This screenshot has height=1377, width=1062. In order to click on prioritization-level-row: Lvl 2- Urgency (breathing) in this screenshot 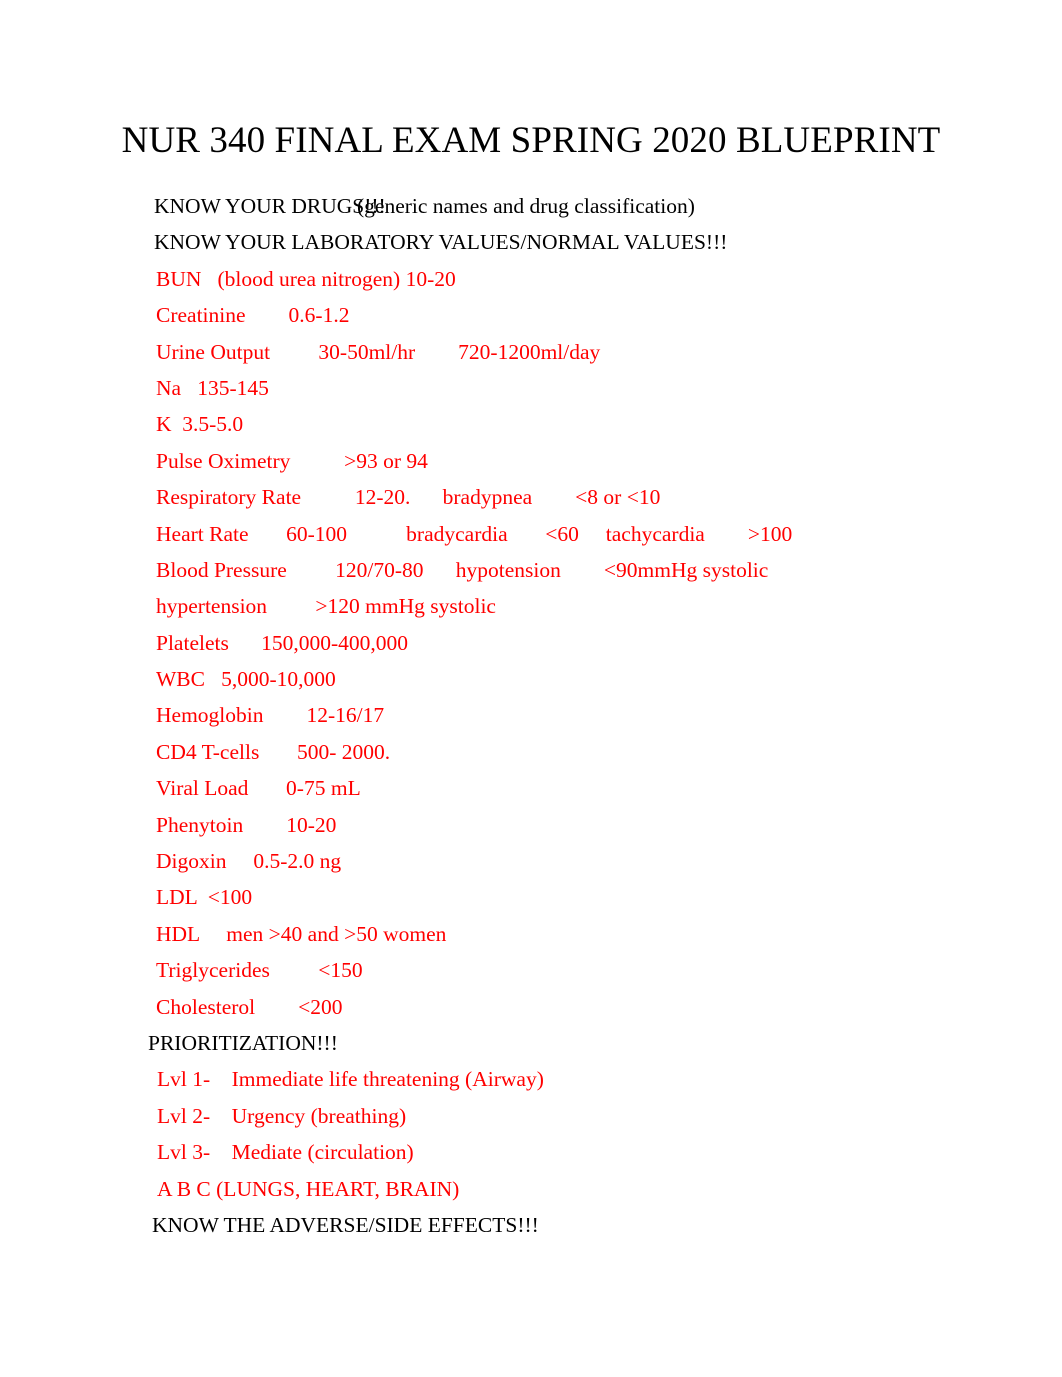, I will do `click(531, 1116)`.